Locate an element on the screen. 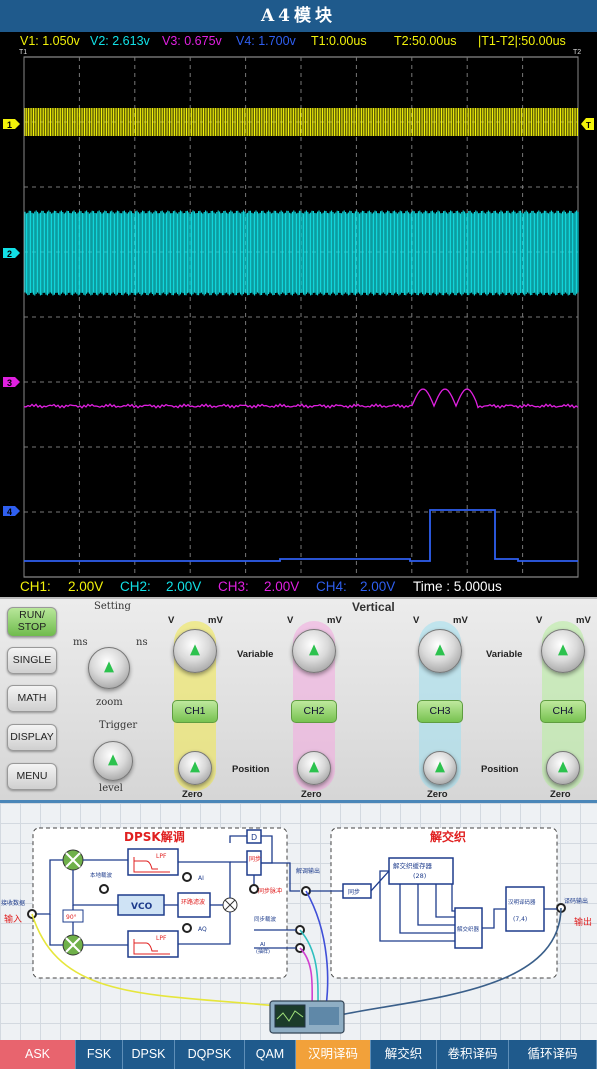 This screenshot has width=597, height=1069. ch1-position-knob is located at coordinates (195, 768).